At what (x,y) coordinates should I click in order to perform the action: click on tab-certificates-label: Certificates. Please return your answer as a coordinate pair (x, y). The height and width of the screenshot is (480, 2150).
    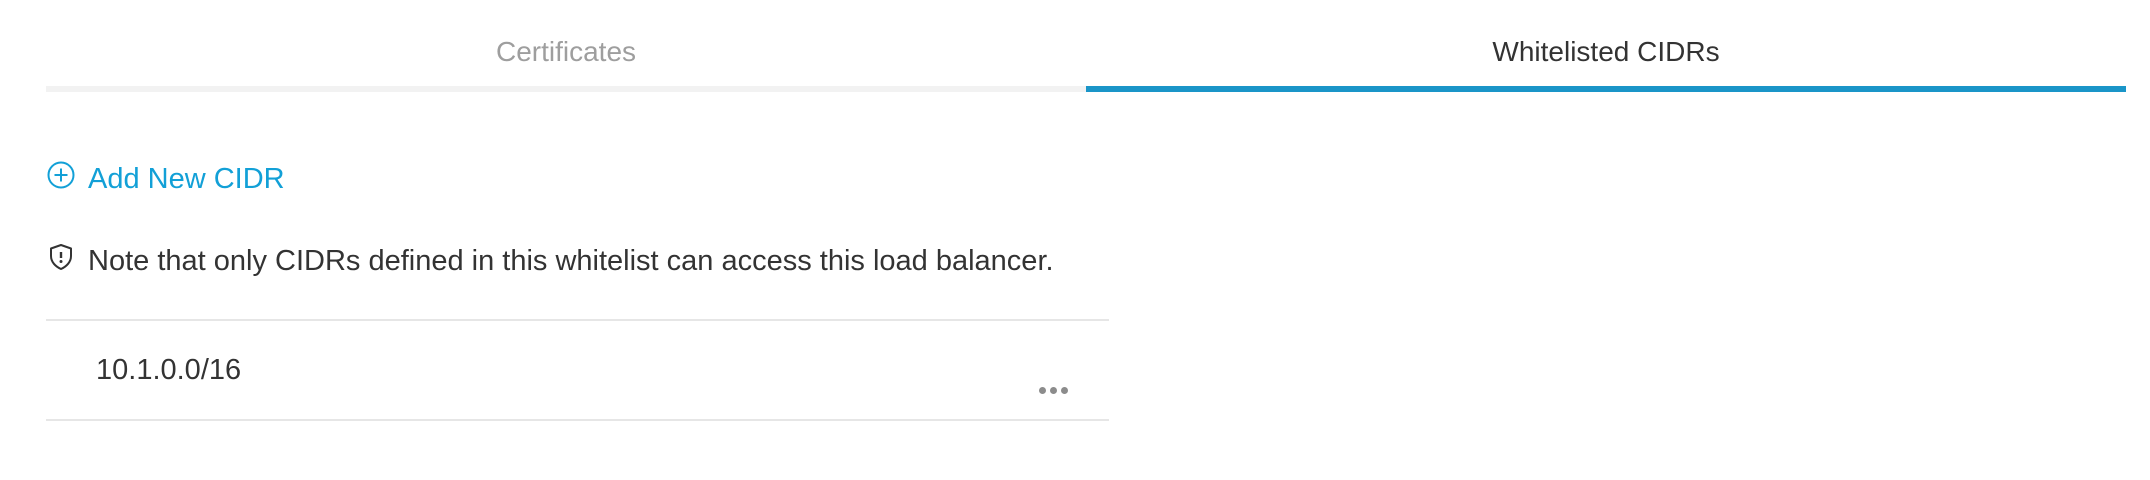
    Looking at the image, I should click on (566, 51).